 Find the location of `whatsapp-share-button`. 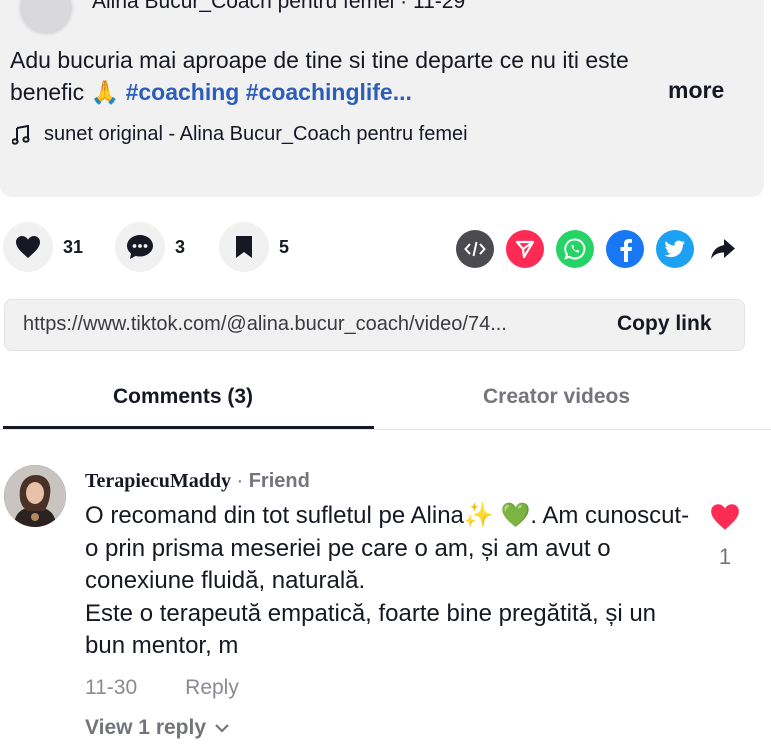

whatsapp-share-button is located at coordinates (575, 249).